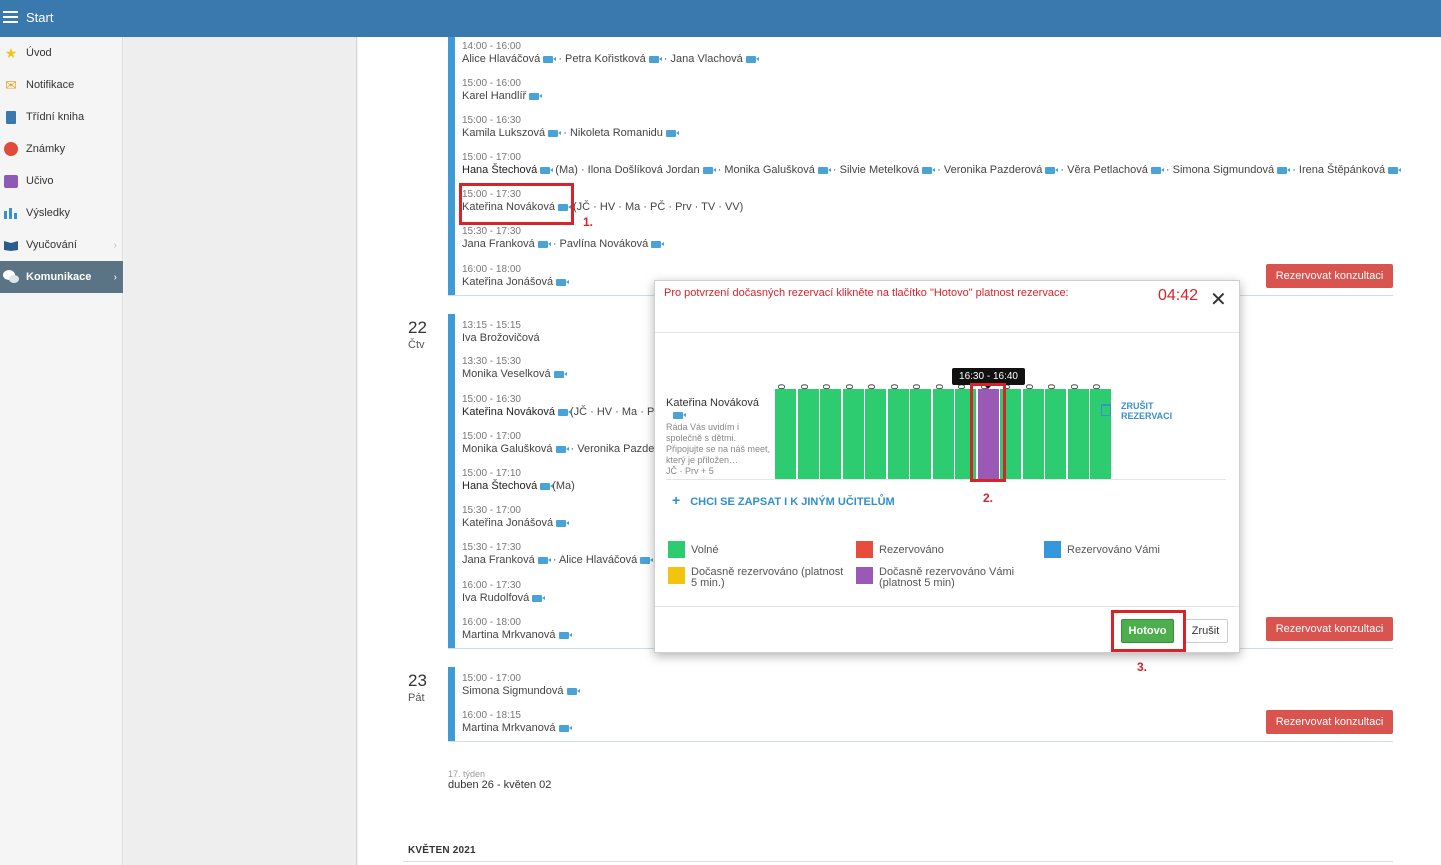 The width and height of the screenshot is (1441, 865). What do you see at coordinates (604, 244) in the screenshot?
I see `teacher-name: Pavlína Nováková` at bounding box center [604, 244].